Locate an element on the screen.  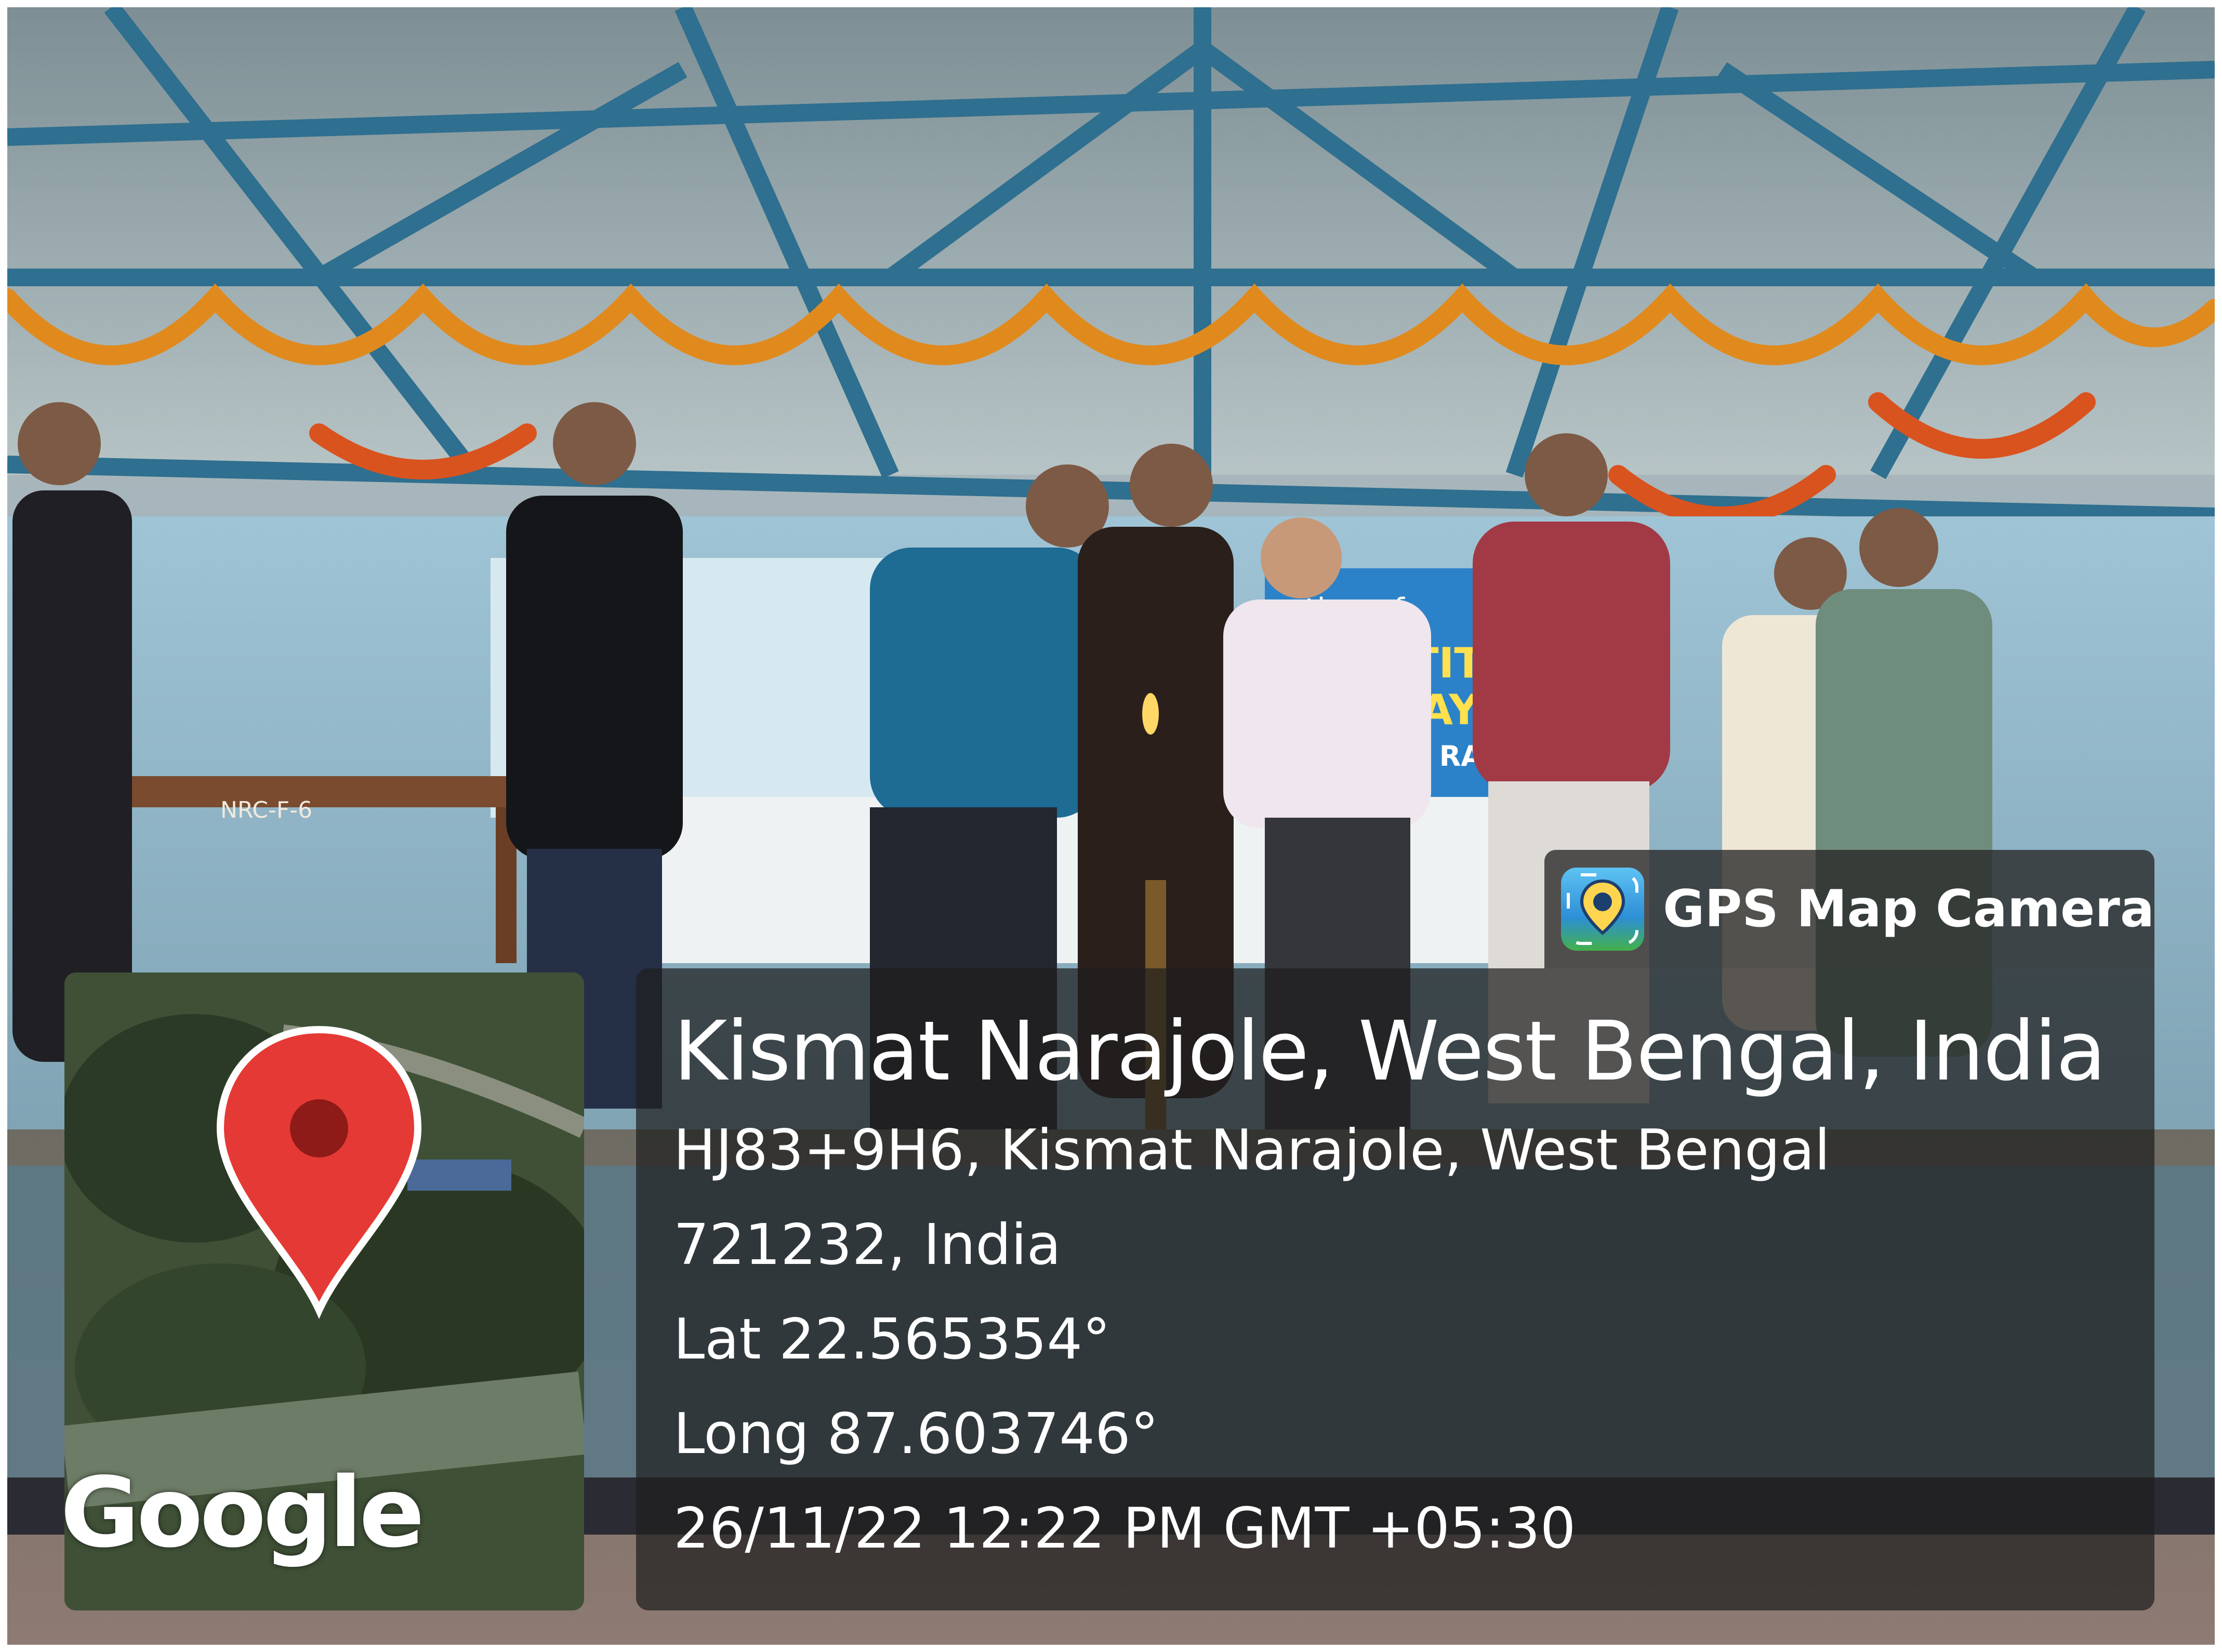
datetime: 26/11/22 12:22 PM GMT +05:30 is located at coordinates (1124, 1528).